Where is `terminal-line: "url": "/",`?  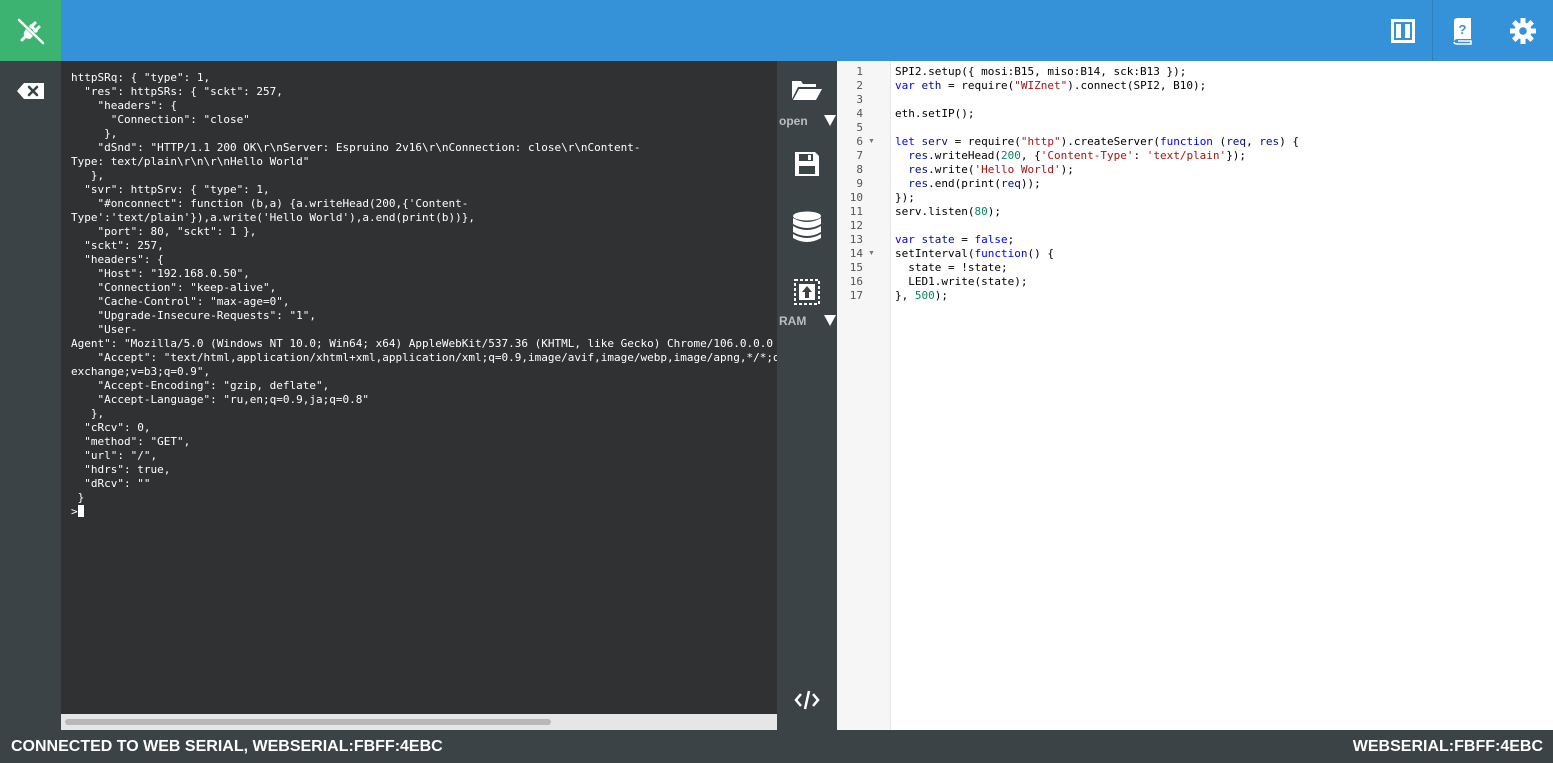
terminal-line: "url": "/", is located at coordinates (121, 455).